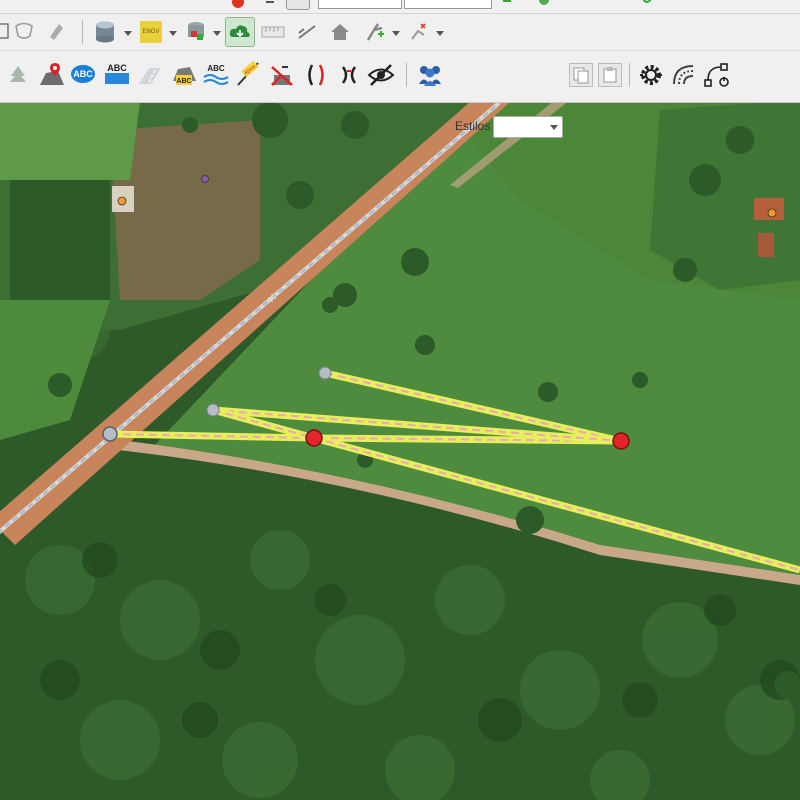 This screenshot has width=800, height=800. I want to click on toolbar-row-labels: ABC ABC ABC ABC Aprox. Estilos, so click(400, 94).